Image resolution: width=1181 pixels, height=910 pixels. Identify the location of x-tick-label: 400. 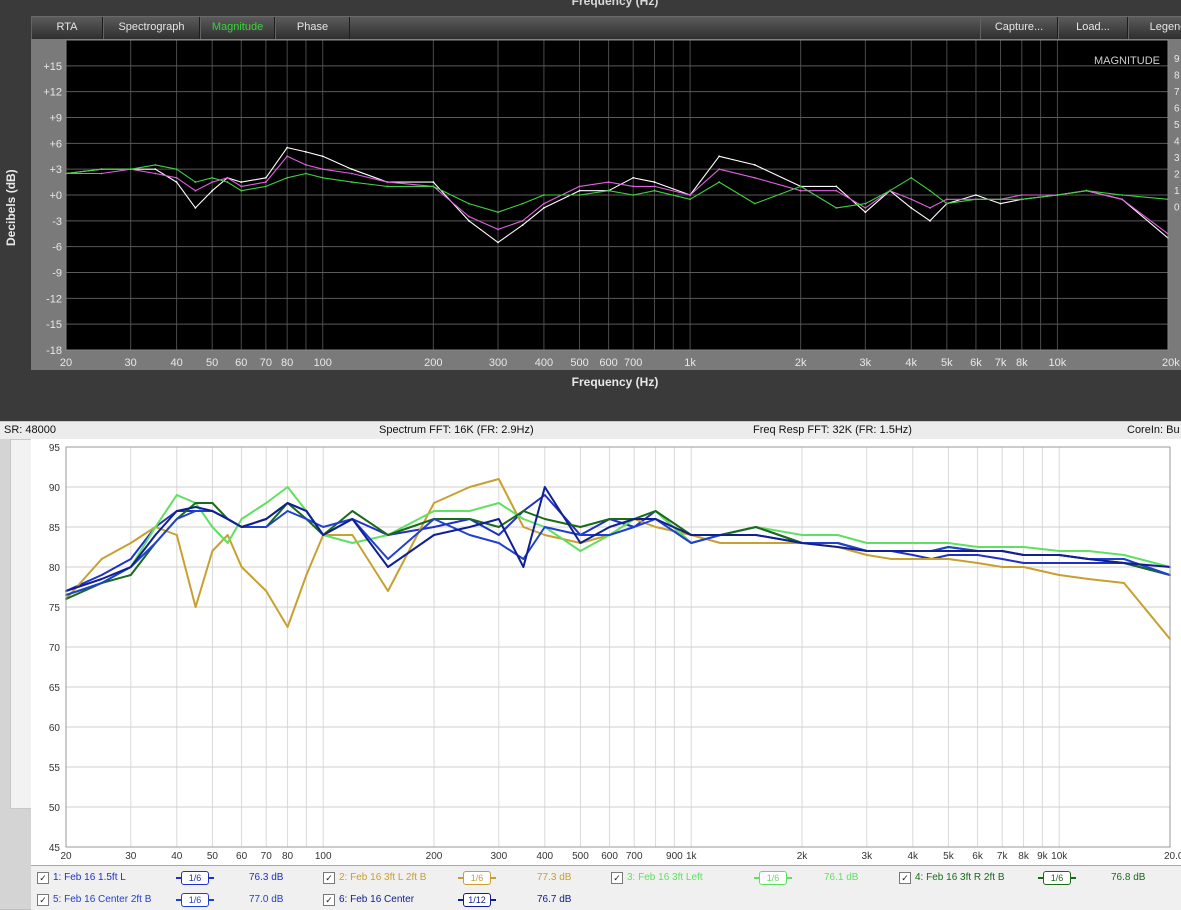
(544, 856).